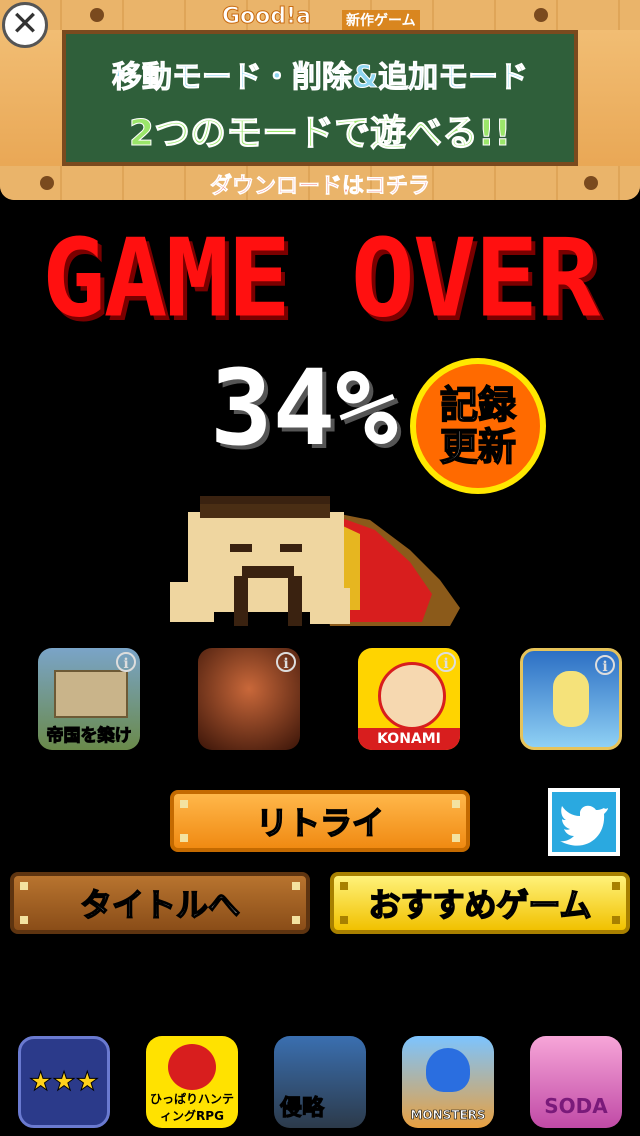  What do you see at coordinates (320, 134) in the screenshot?
I see `ad-tagline: 2つのモードで遊べる!!` at bounding box center [320, 134].